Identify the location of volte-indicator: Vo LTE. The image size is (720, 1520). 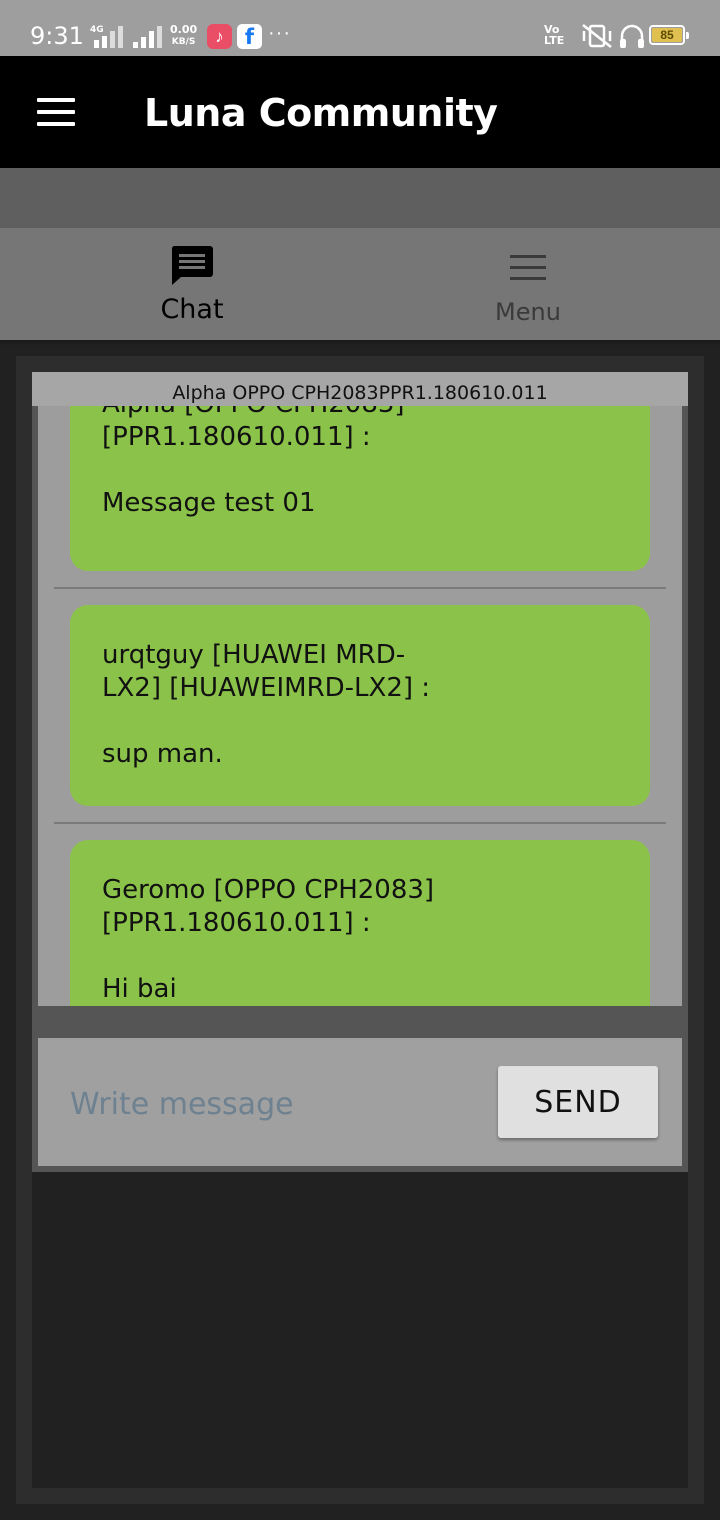
(554, 35).